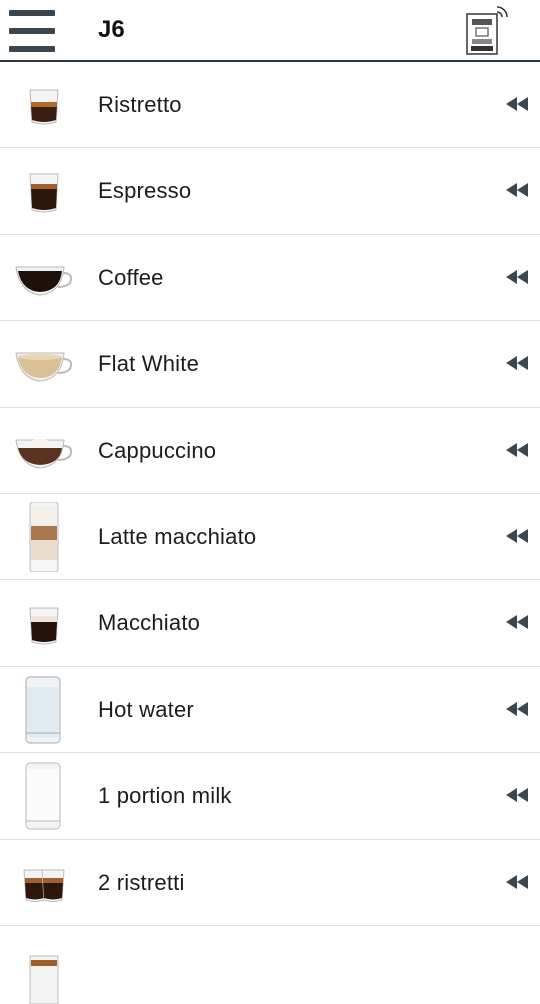 The height and width of the screenshot is (1004, 540). What do you see at coordinates (270, 278) in the screenshot?
I see `list-item: Coffee` at bounding box center [270, 278].